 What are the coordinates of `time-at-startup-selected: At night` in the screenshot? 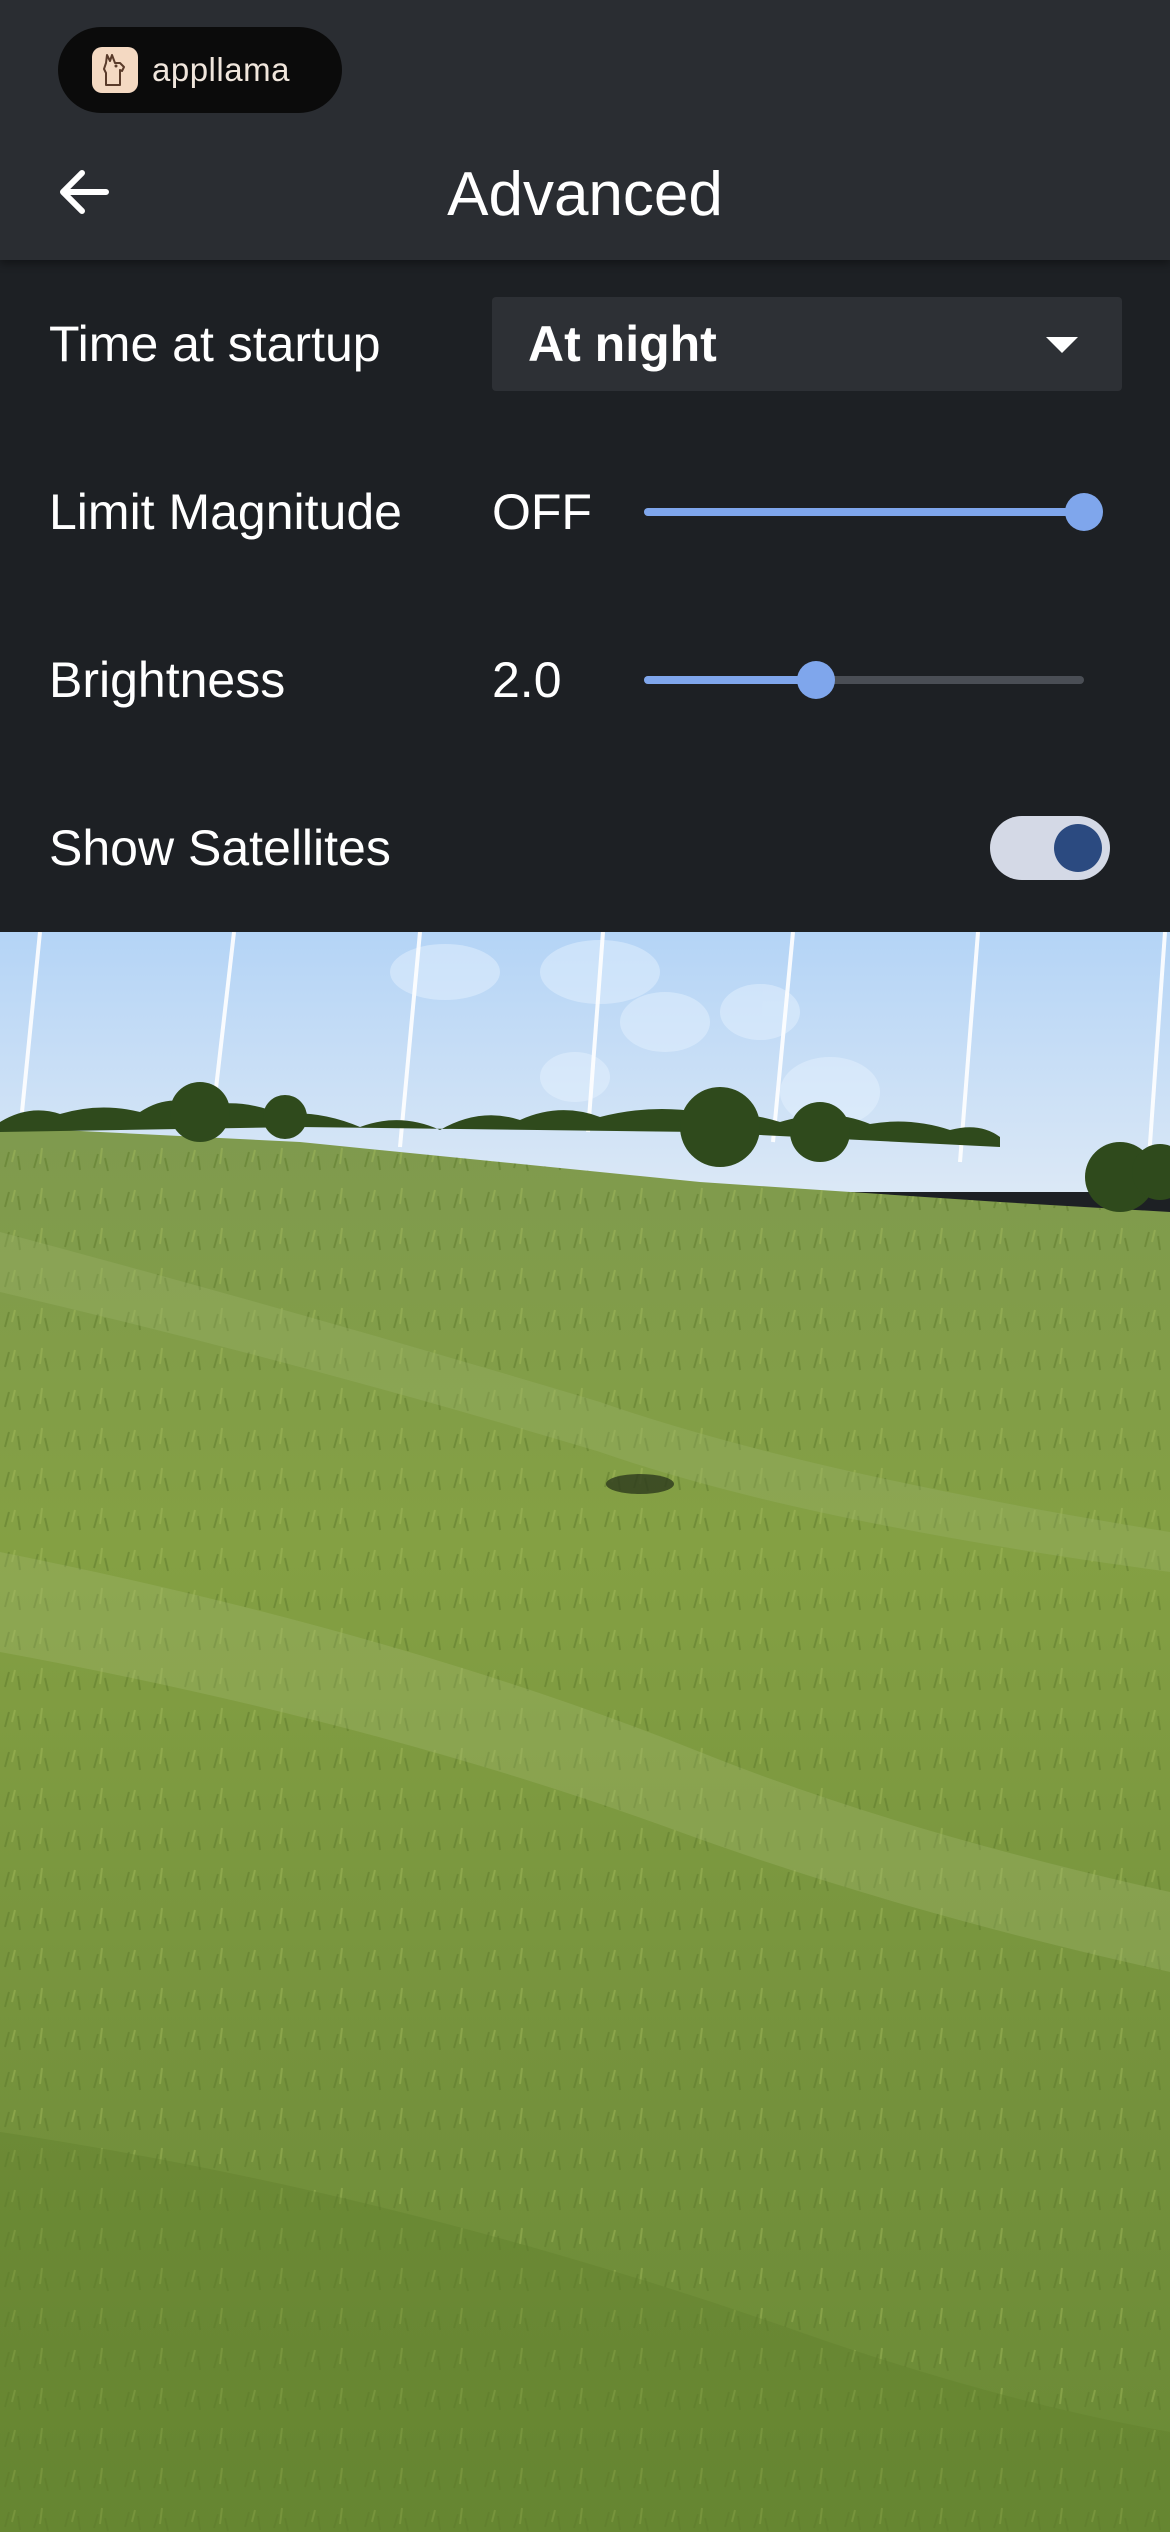 It's located at (622, 344).